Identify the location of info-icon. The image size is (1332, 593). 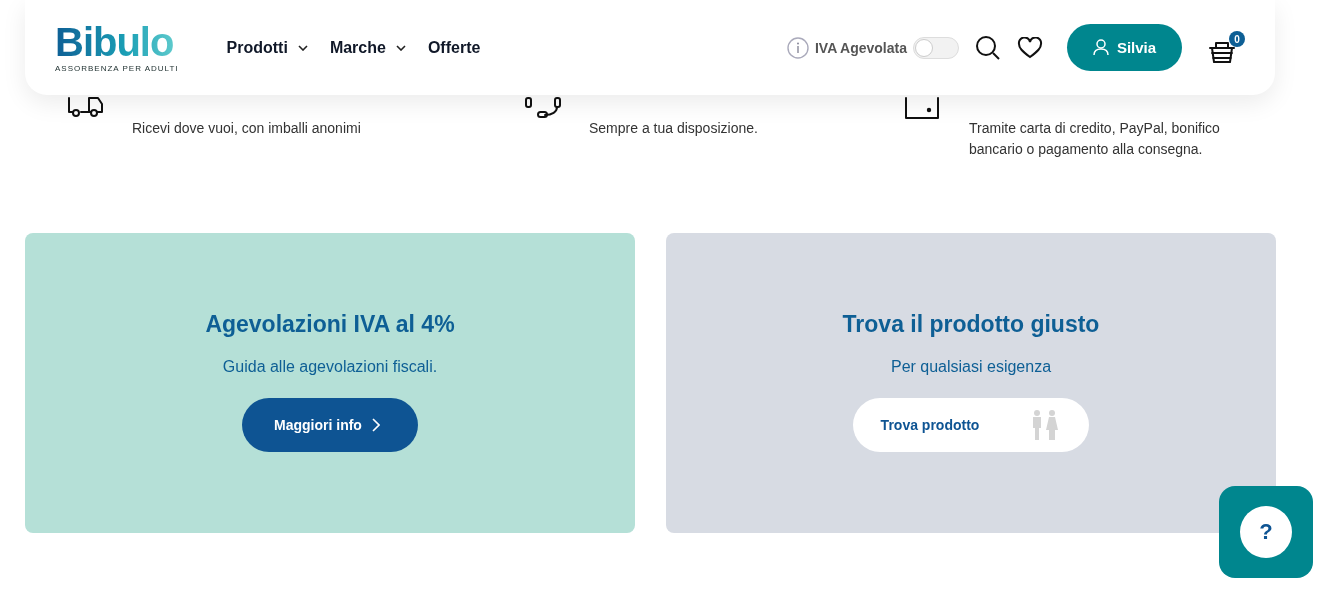
(797, 47).